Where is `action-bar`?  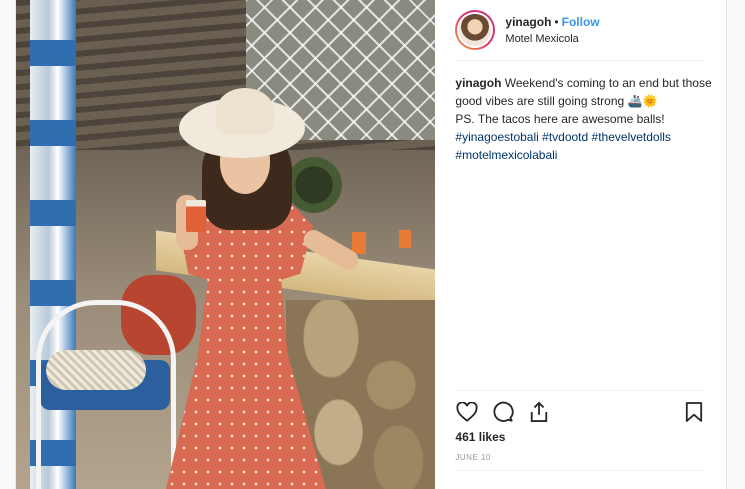 action-bar is located at coordinates (580, 412).